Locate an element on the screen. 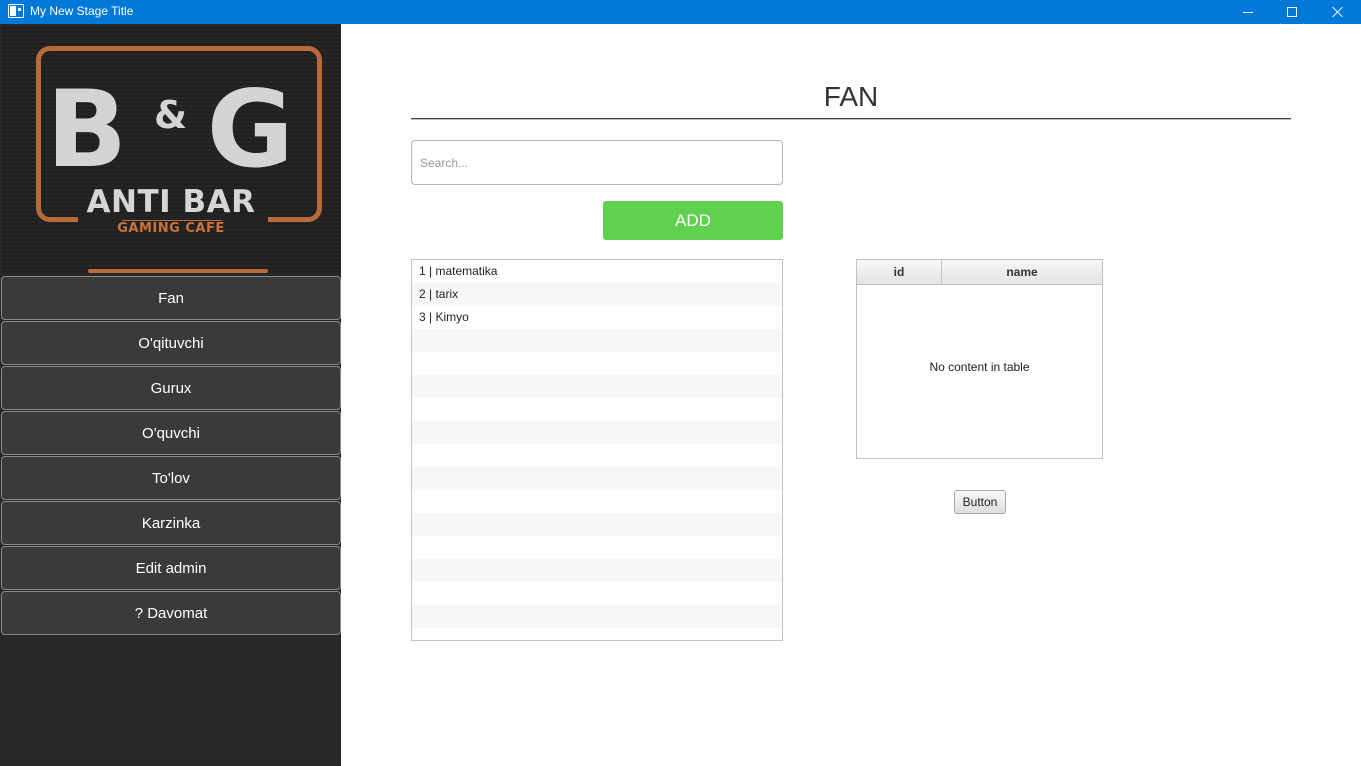  sidebar-item-fan: Fan is located at coordinates (171, 298).